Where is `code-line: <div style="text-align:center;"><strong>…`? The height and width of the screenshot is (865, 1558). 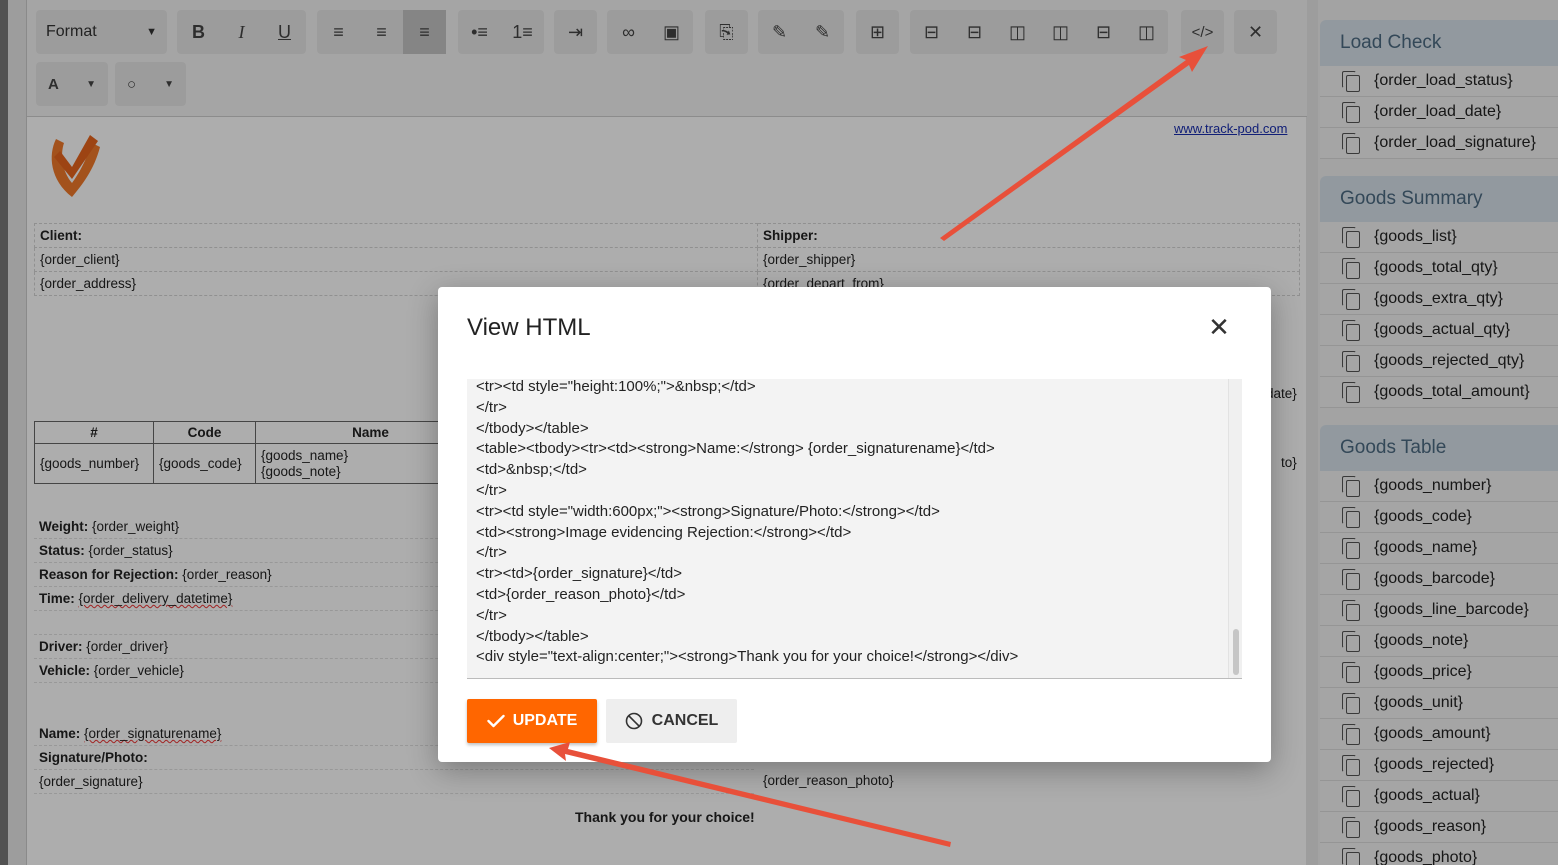 code-line: <div style="text-align:center;"><strong>… is located at coordinates (747, 657).